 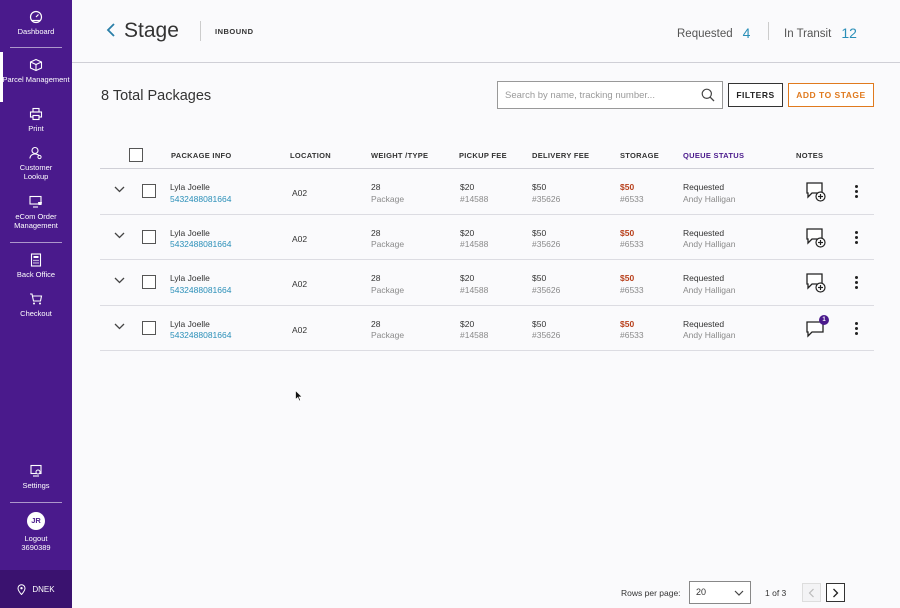 I want to click on location-selector: DNEK, so click(x=36, y=589).